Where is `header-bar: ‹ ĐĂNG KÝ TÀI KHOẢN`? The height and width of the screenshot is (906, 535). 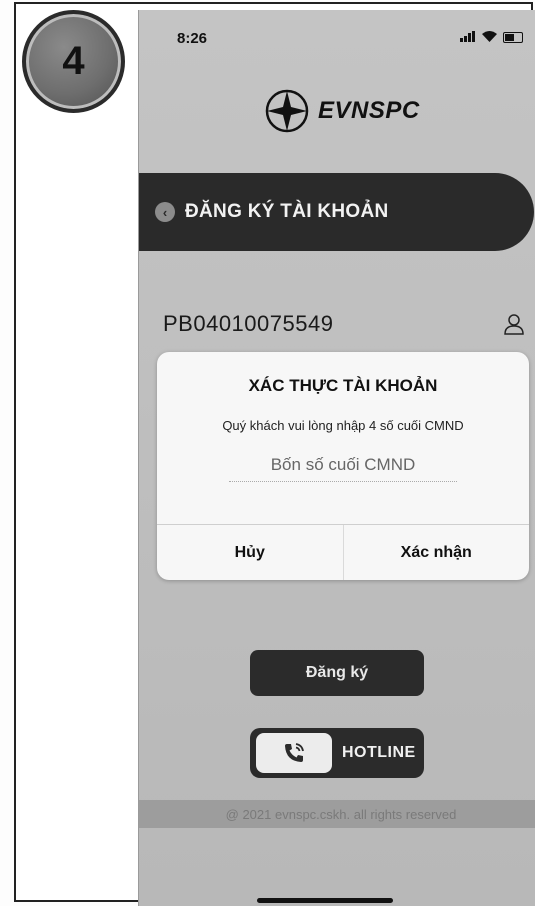
header-bar: ‹ ĐĂNG KÝ TÀI KHOẢN is located at coordinates (336, 212).